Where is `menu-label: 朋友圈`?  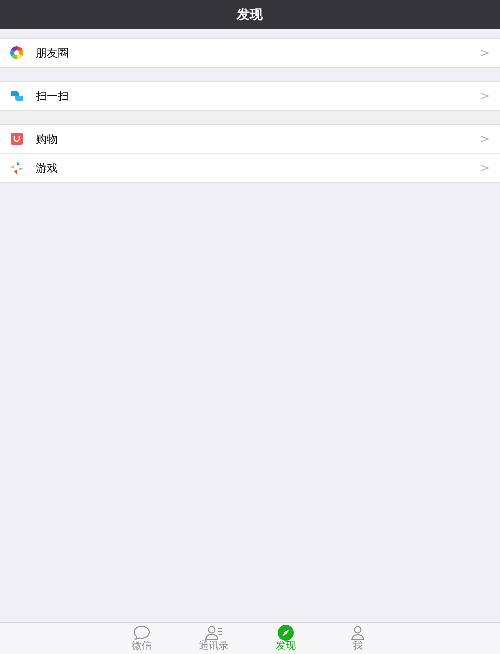 menu-label: 朋友圈 is located at coordinates (53, 53).